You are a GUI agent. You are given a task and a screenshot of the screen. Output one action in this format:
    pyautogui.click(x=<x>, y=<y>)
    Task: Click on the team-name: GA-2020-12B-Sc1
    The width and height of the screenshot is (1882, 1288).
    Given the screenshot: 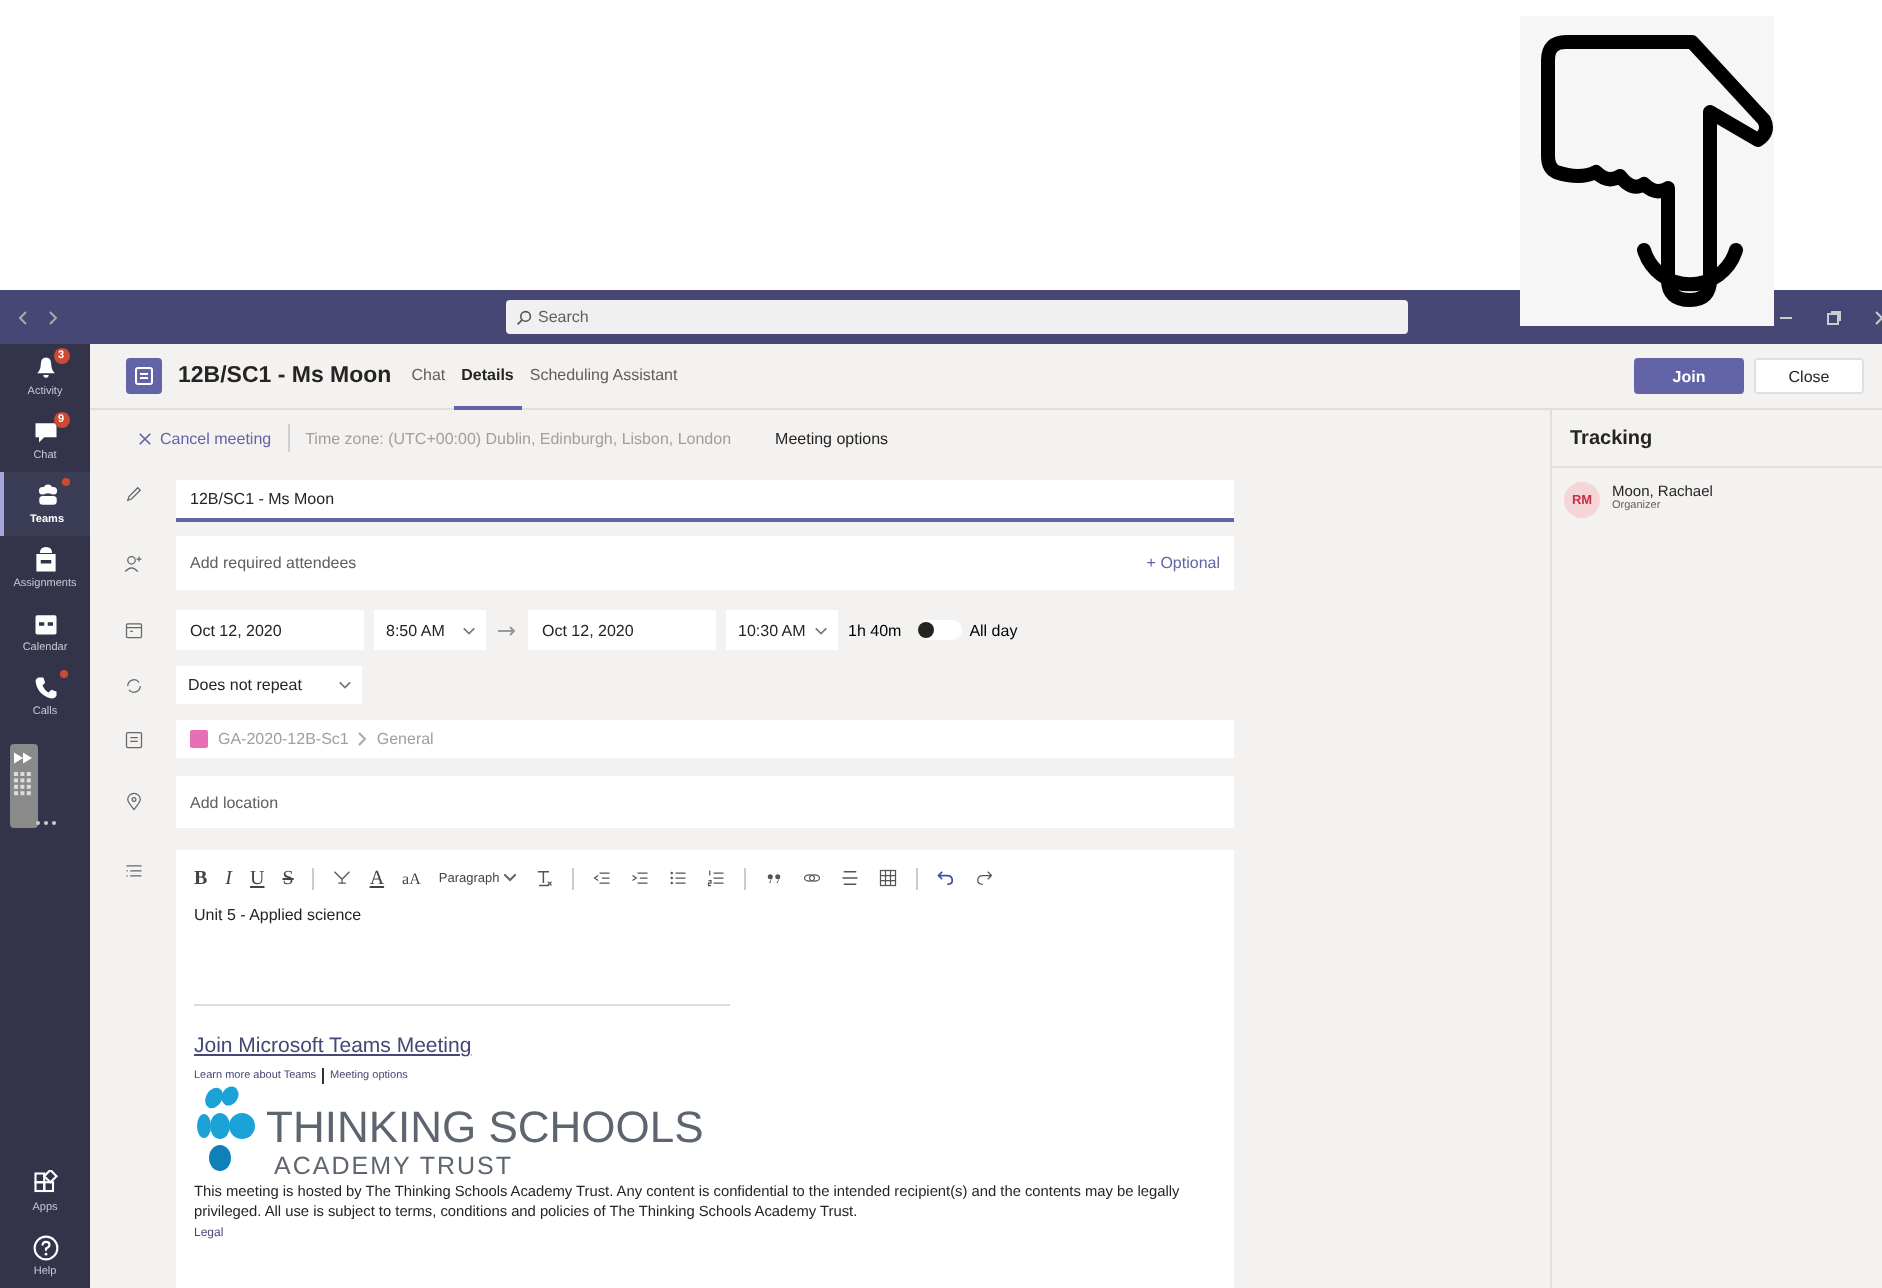 What is the action you would take?
    pyautogui.click(x=283, y=739)
    